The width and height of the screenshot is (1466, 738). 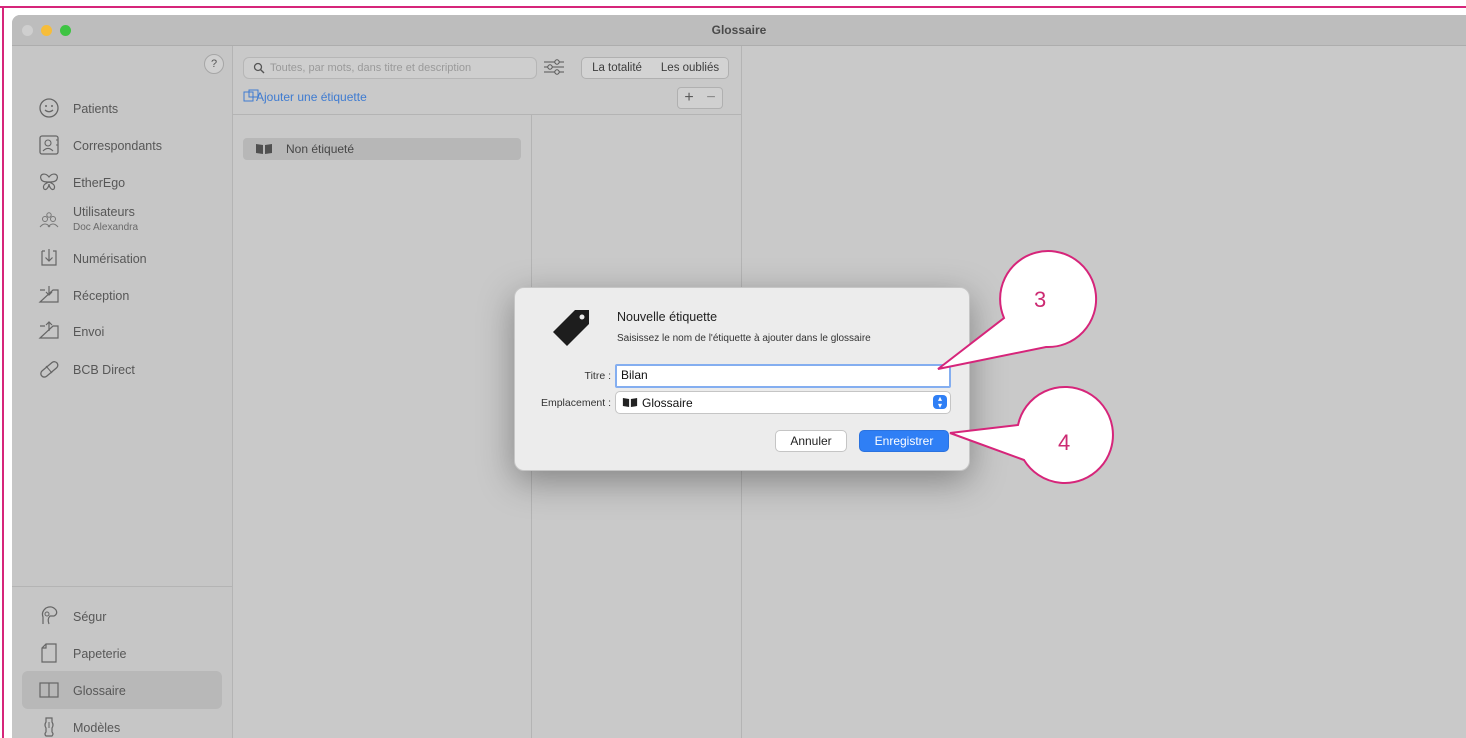 I want to click on sidebar-item-label: BCB Direct, so click(x=104, y=370).